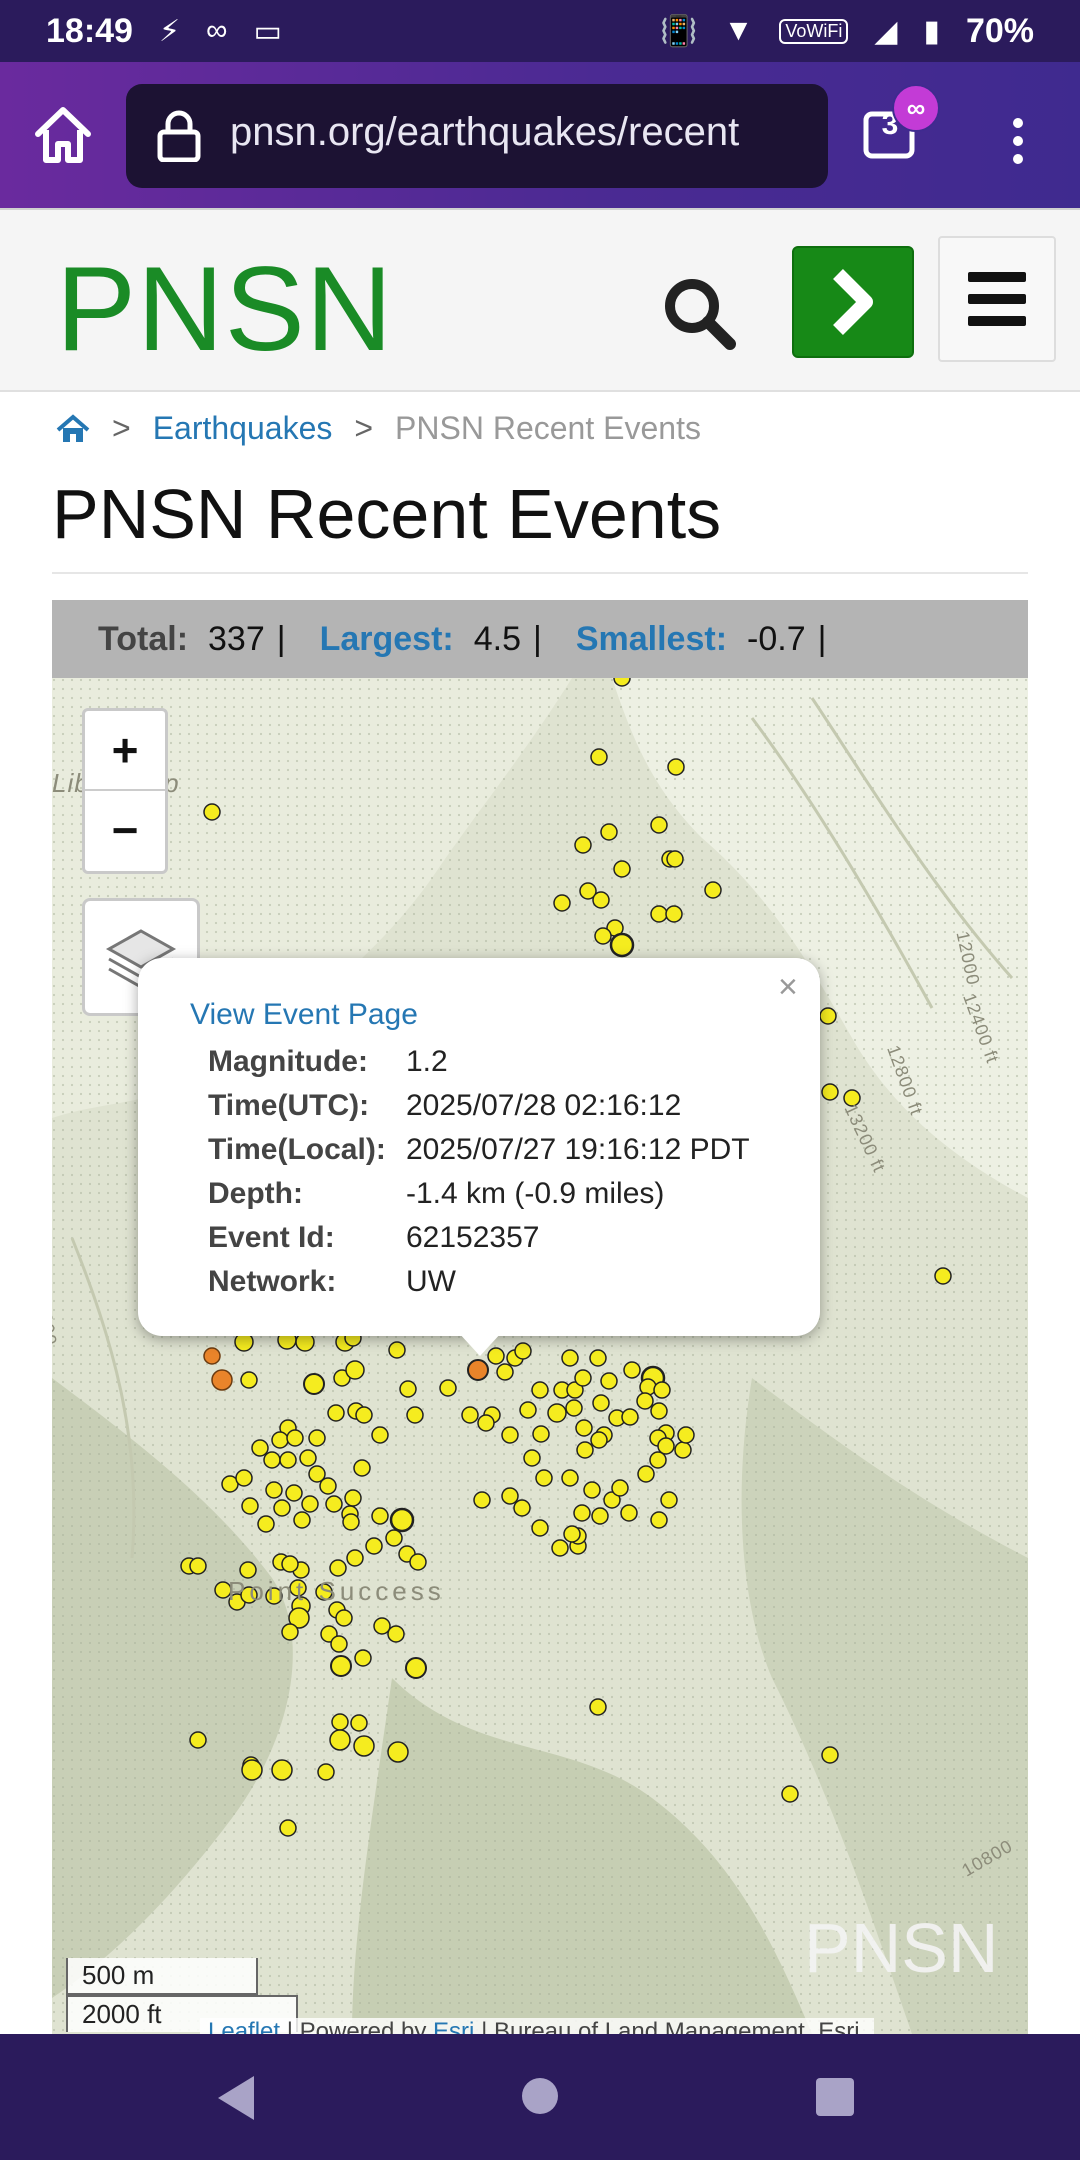 The height and width of the screenshot is (2160, 1080). What do you see at coordinates (997, 299) in the screenshot?
I see `hamburger-menu-button` at bounding box center [997, 299].